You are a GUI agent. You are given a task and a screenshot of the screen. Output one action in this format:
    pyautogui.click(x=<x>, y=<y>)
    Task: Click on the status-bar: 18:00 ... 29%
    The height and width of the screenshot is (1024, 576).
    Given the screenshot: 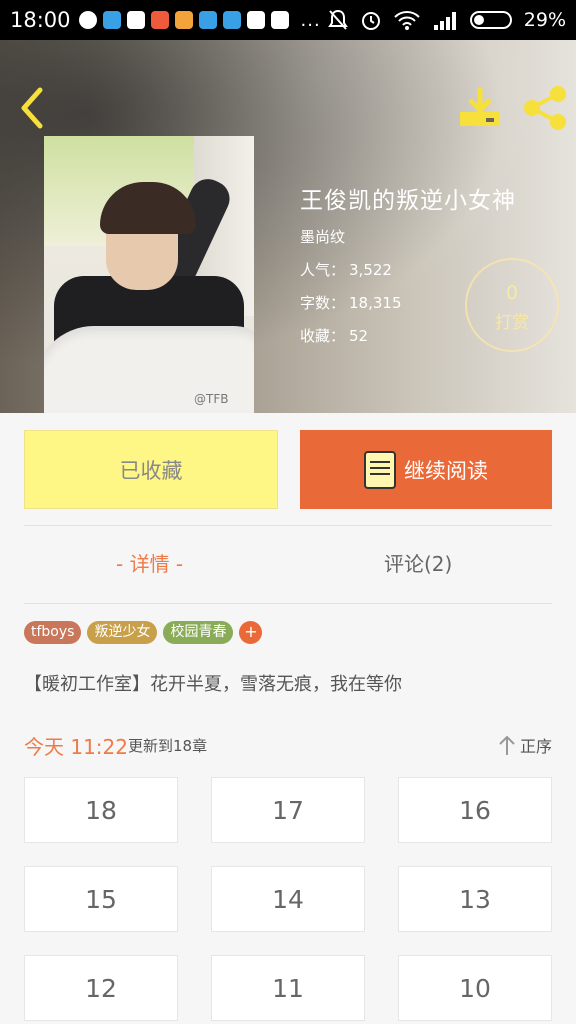 What is the action you would take?
    pyautogui.click(x=288, y=20)
    